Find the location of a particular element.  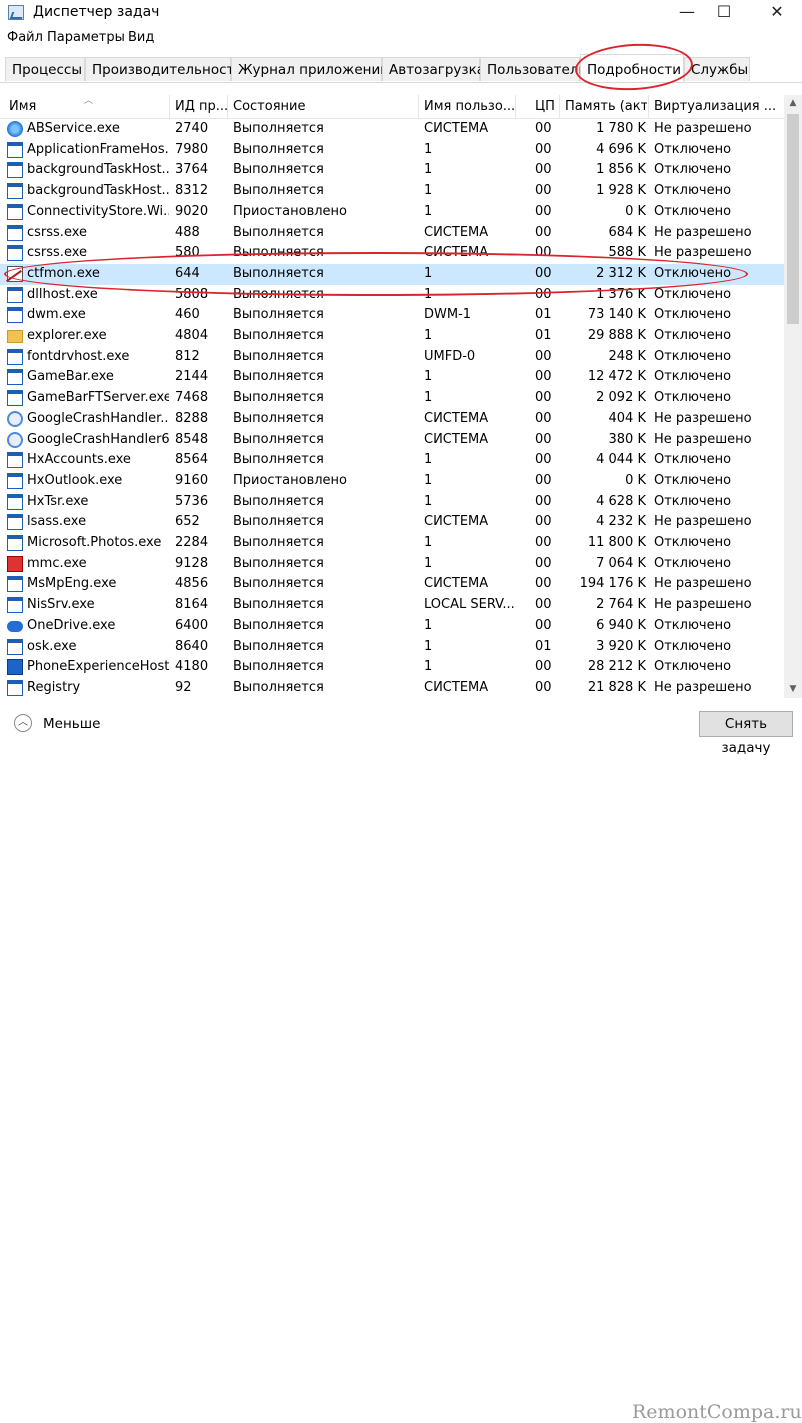

cell-user: DWM-1 is located at coordinates (448, 315).